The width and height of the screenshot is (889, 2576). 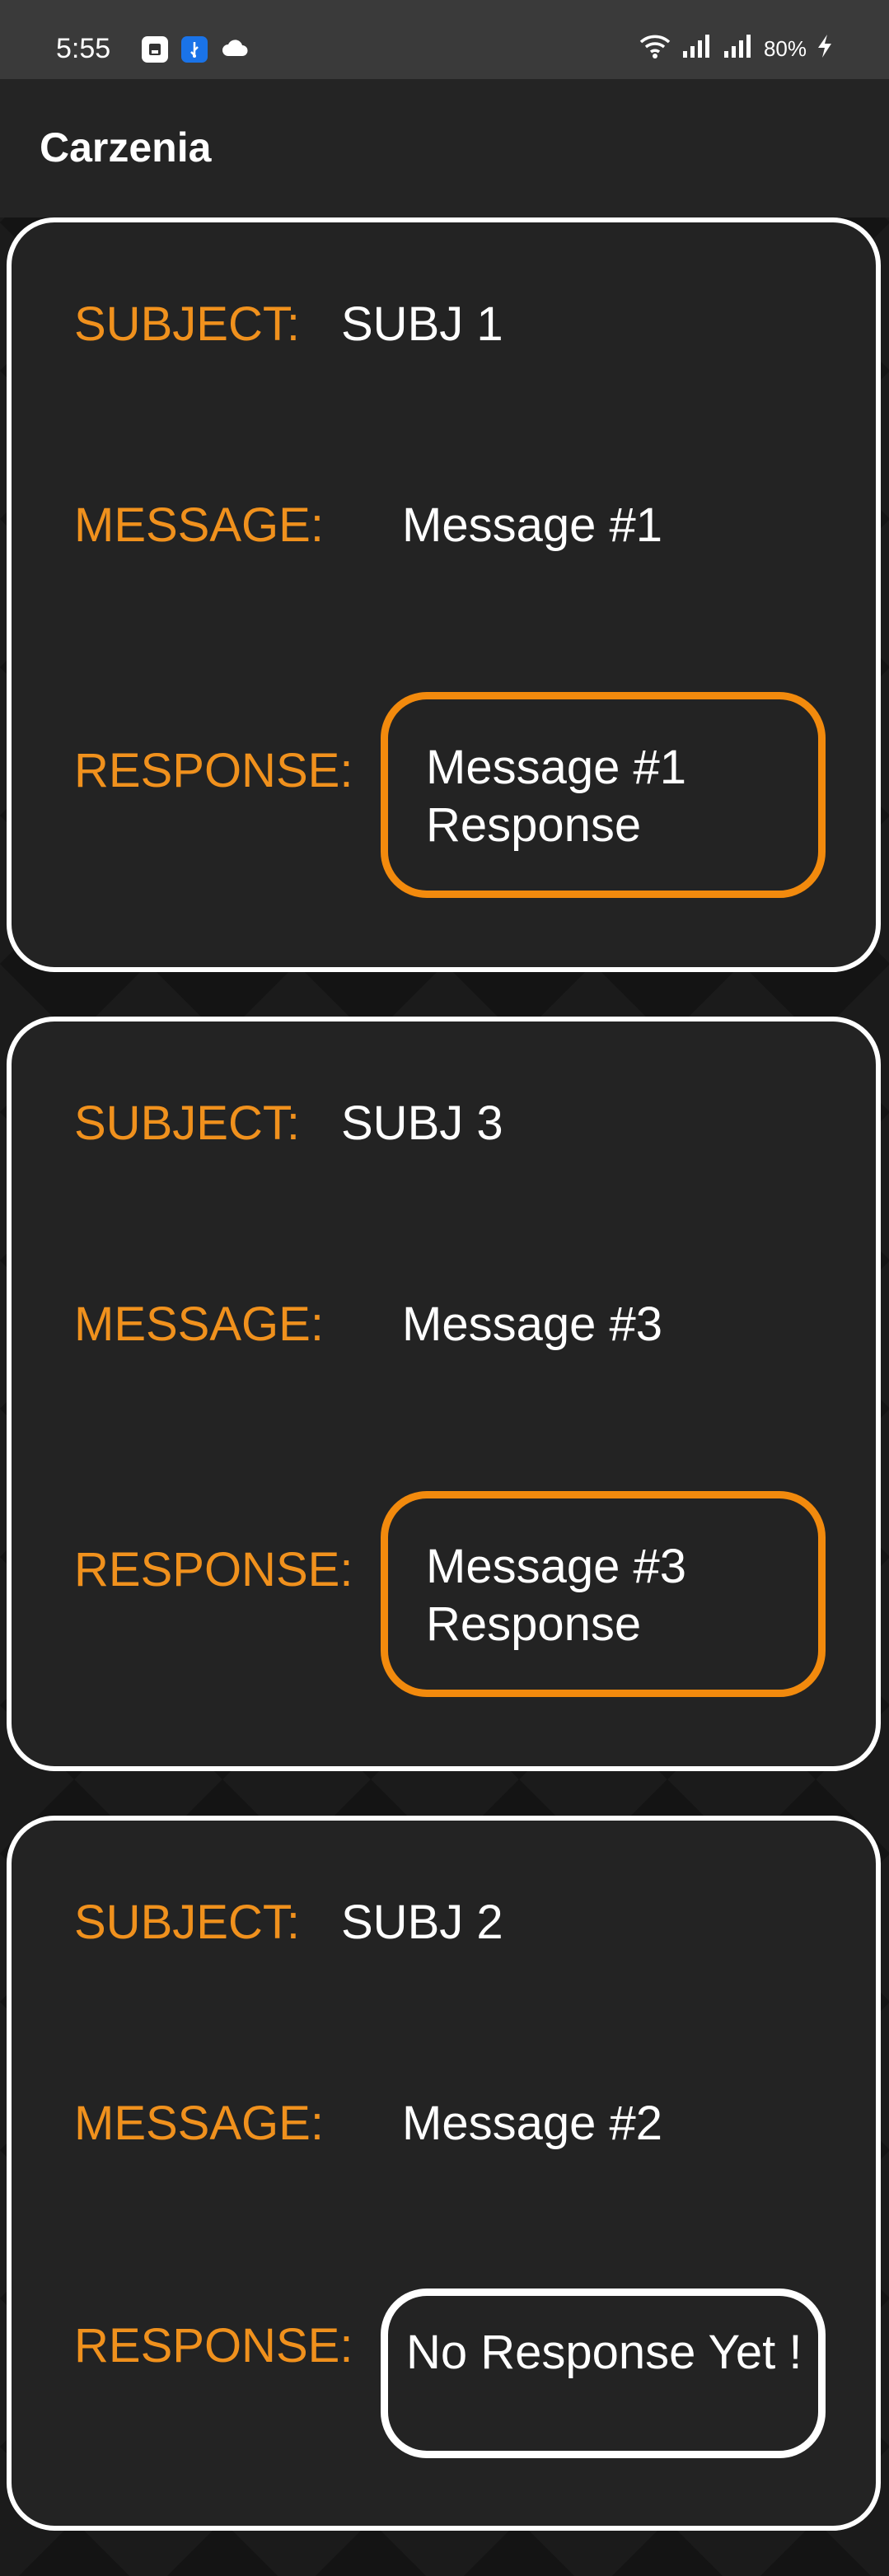 What do you see at coordinates (655, 49) in the screenshot?
I see `wifi-icon` at bounding box center [655, 49].